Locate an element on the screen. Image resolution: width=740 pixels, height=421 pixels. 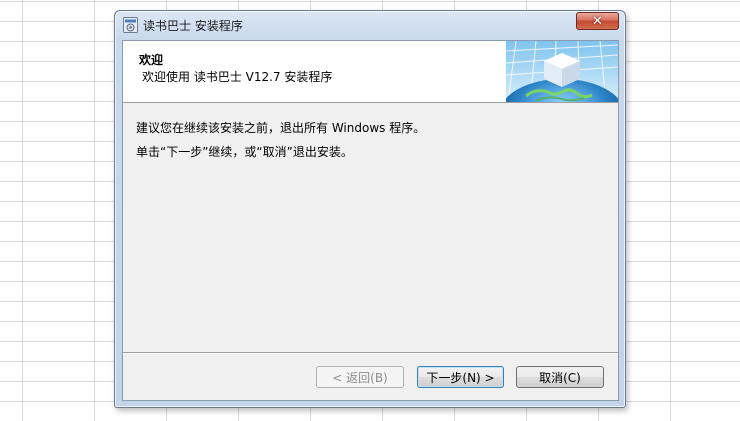
hint-text: 单击“下一步”继续，或“取消”退出安装。 is located at coordinates (244, 152).